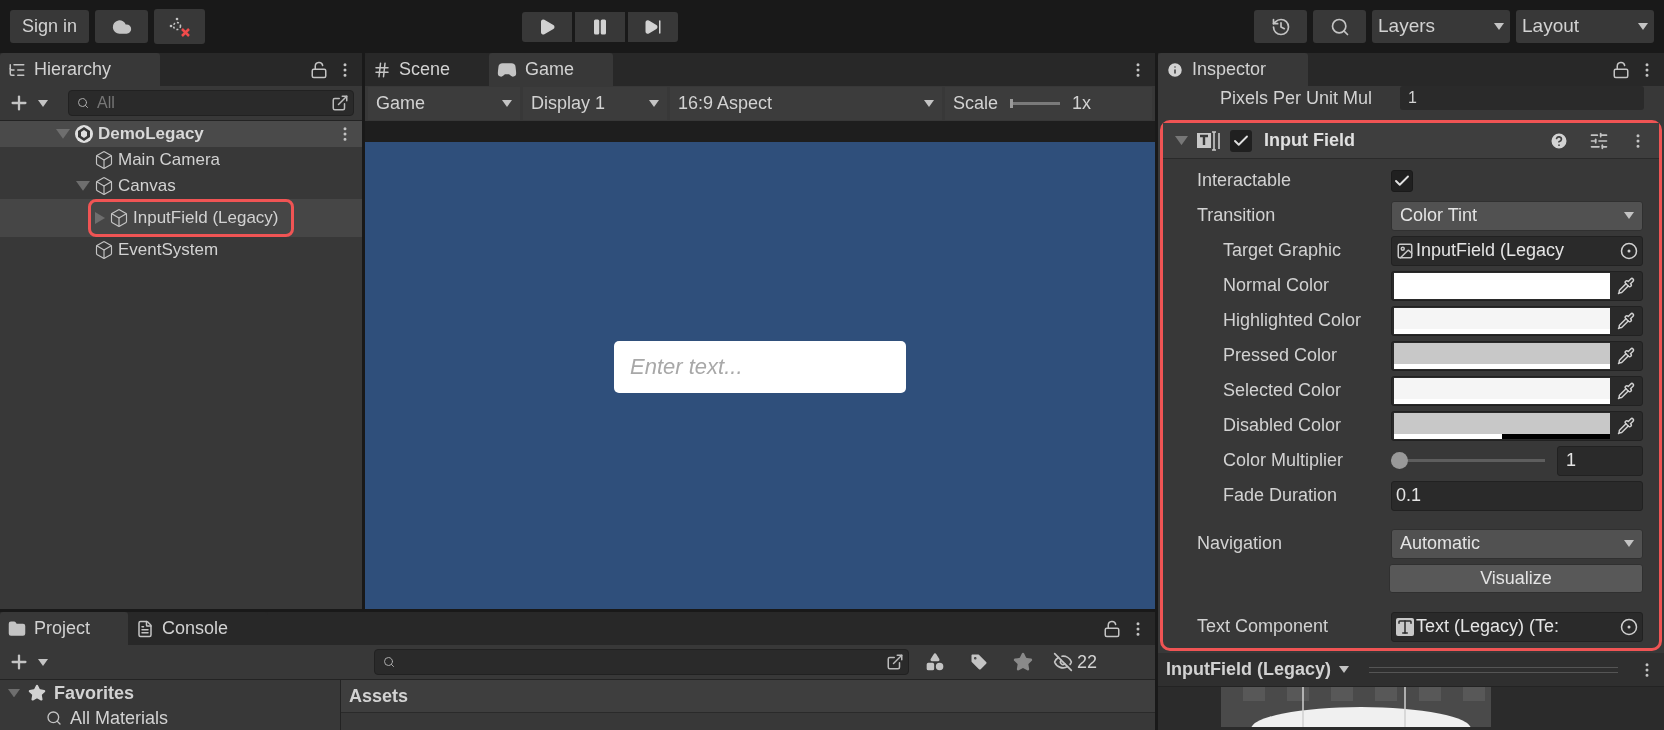 The width and height of the screenshot is (1664, 730). I want to click on hidden-count-button: 22, so click(1075, 662).